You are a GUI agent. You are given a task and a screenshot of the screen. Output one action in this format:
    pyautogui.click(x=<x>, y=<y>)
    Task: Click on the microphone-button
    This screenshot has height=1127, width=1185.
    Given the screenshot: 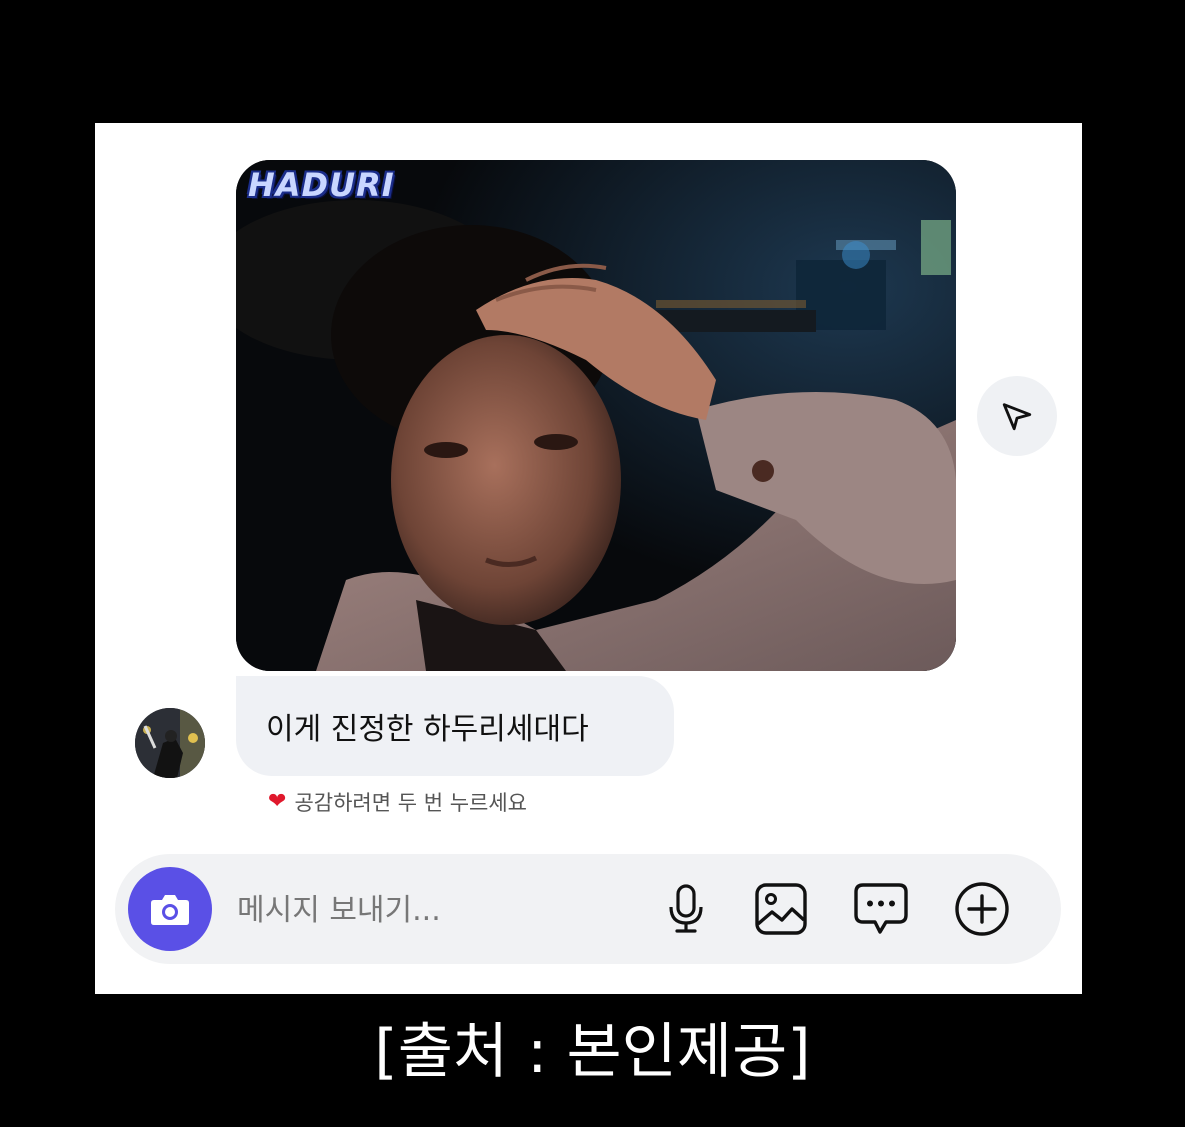 What is the action you would take?
    pyautogui.click(x=686, y=909)
    